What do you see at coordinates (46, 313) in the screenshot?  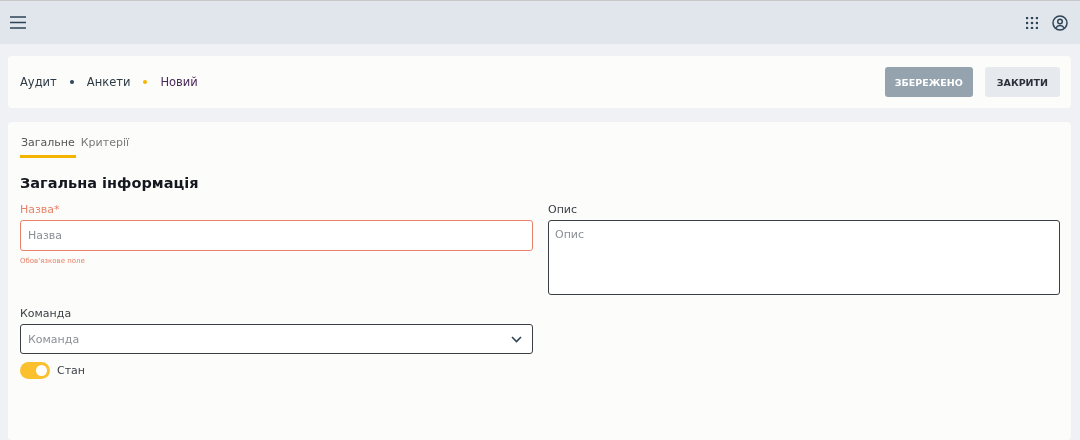 I see `field-label: Команда` at bounding box center [46, 313].